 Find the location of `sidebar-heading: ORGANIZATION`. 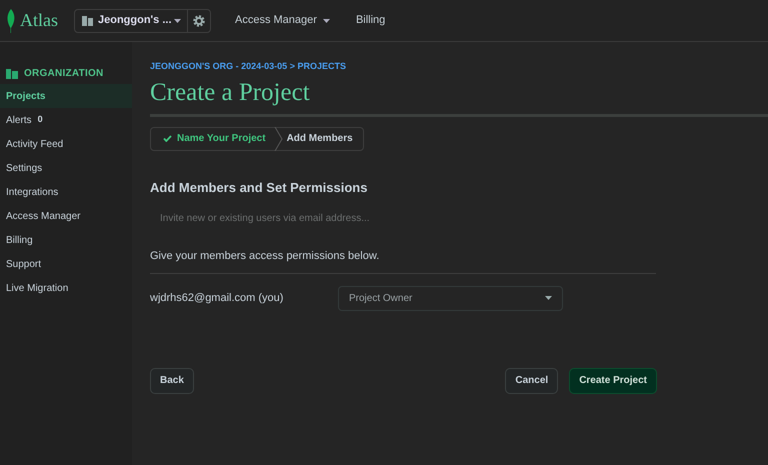

sidebar-heading: ORGANIZATION is located at coordinates (64, 73).